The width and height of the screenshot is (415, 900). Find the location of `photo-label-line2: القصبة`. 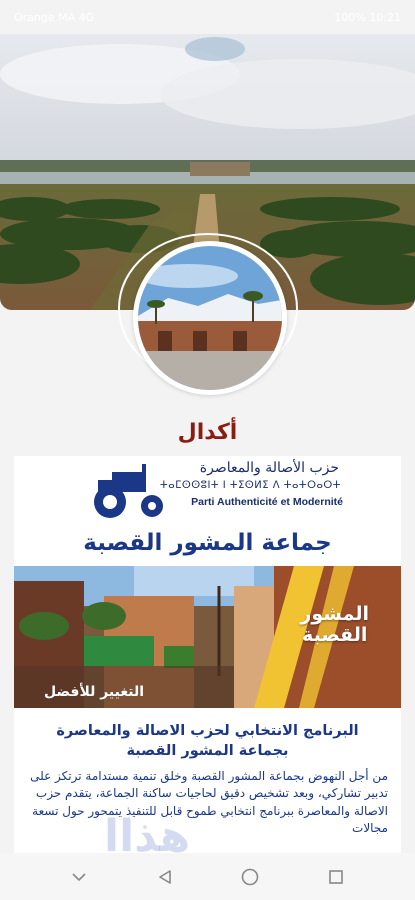

photo-label-line2: القصبة is located at coordinates (335, 634).